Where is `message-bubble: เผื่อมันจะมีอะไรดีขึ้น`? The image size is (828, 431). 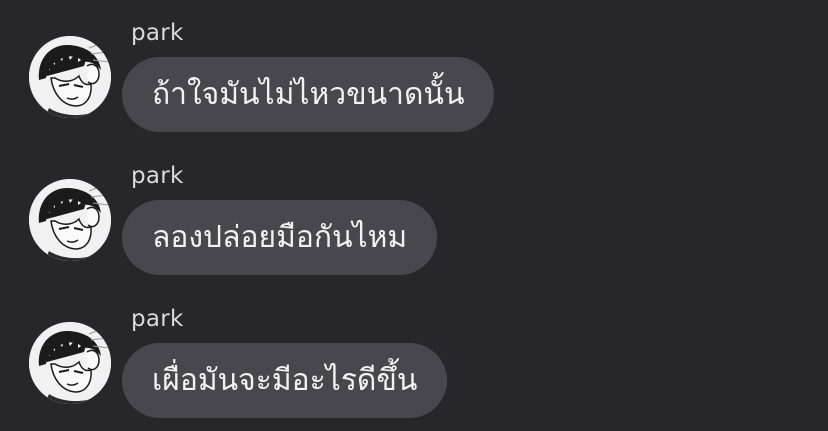
message-bubble: เผื่อมันจะมีอะไรดีขึ้น is located at coordinates (285, 380).